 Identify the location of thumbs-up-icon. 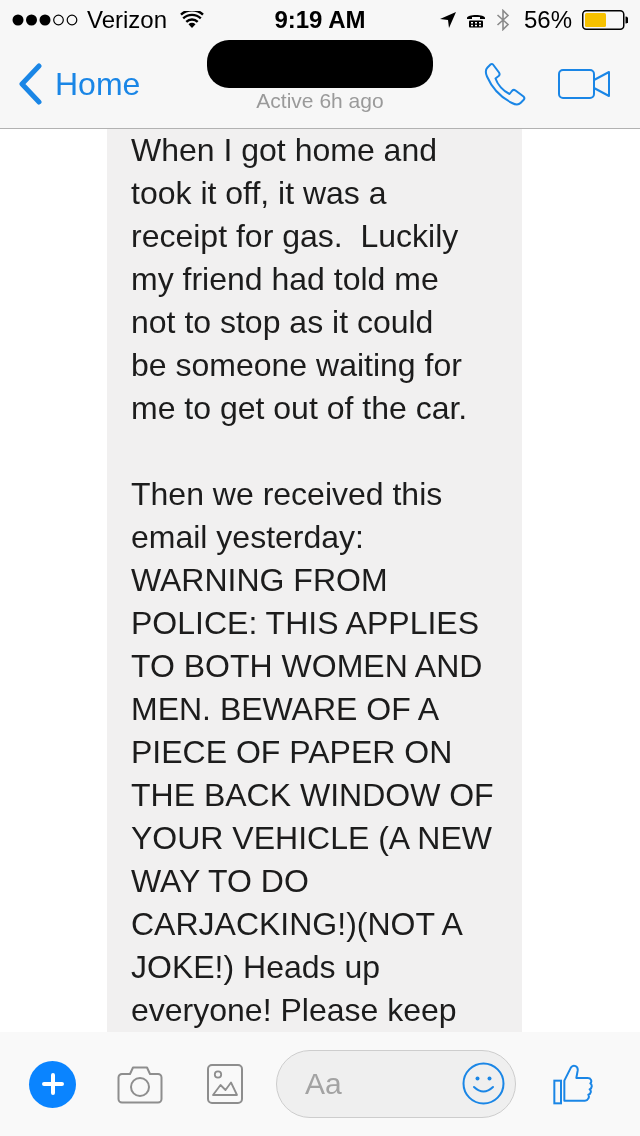
(573, 1084).